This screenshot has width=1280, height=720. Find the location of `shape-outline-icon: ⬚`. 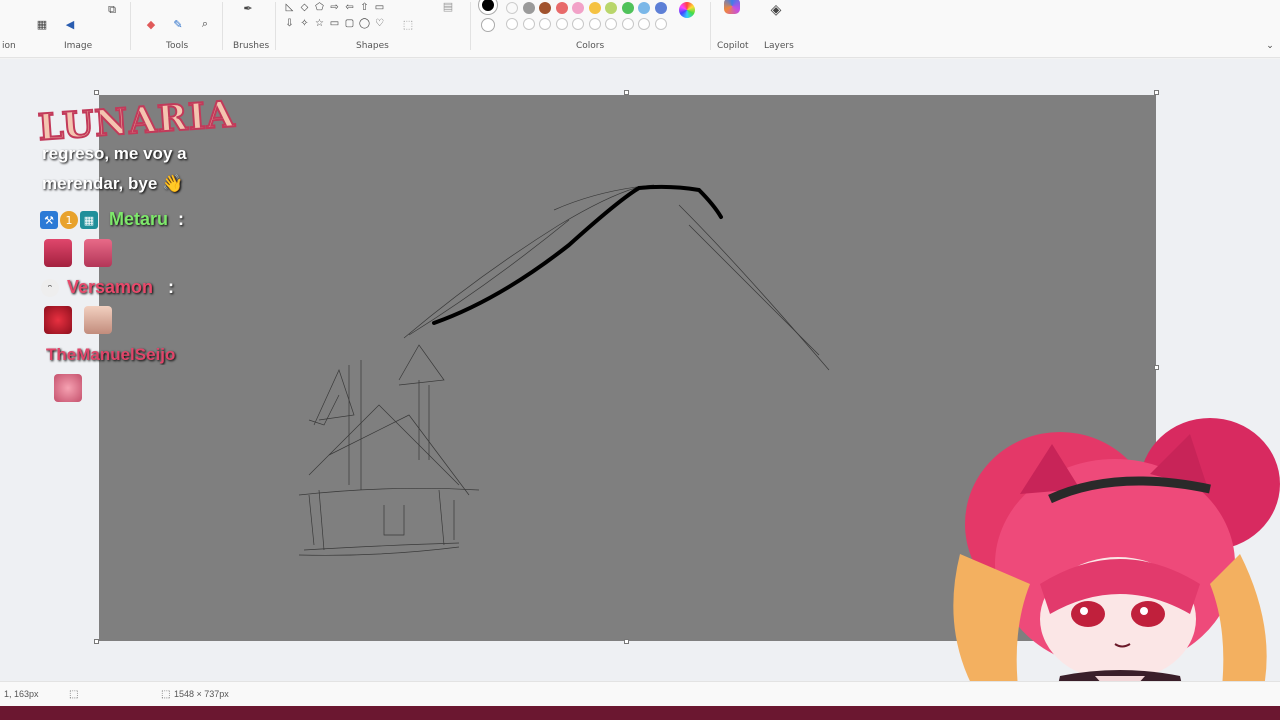

shape-outline-icon: ⬚ is located at coordinates (408, 24).